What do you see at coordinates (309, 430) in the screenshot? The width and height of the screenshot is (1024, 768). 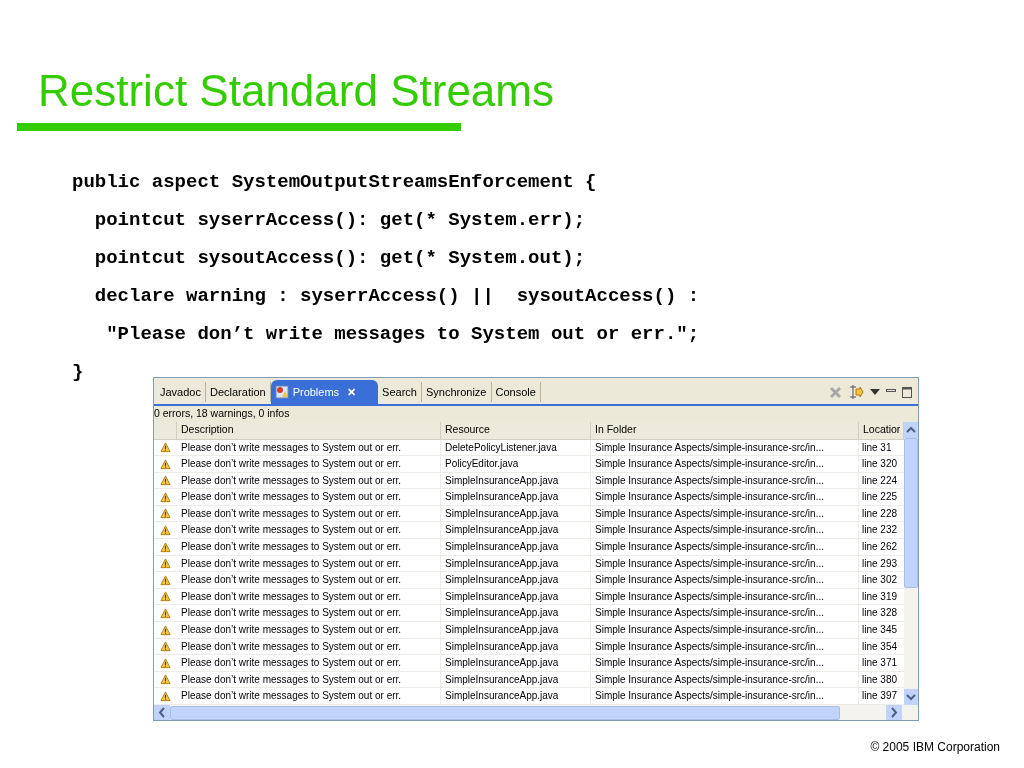 I see `column-header: Description` at bounding box center [309, 430].